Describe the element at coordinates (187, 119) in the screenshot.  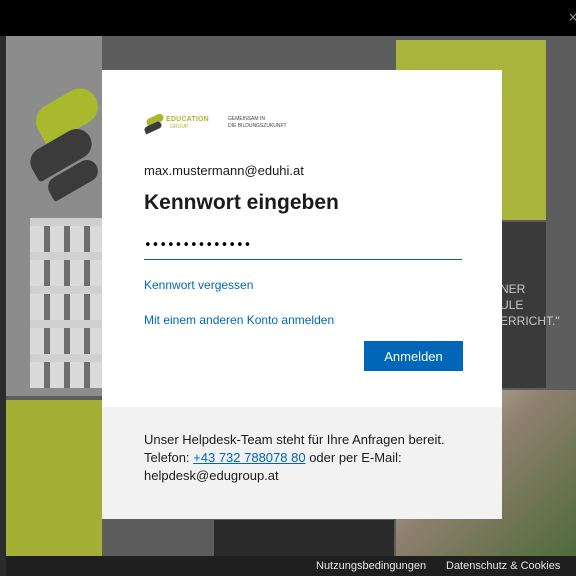
I see `logo-name: EDUCATION` at that location.